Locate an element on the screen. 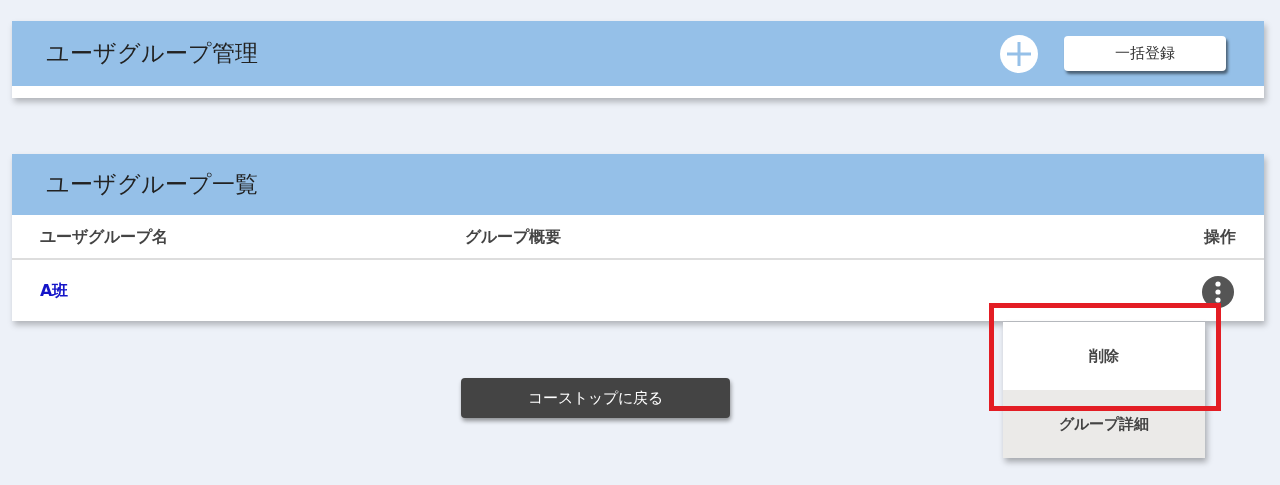 The height and width of the screenshot is (485, 1280). section-title: ユーザグループ一覧 is located at coordinates (152, 185).